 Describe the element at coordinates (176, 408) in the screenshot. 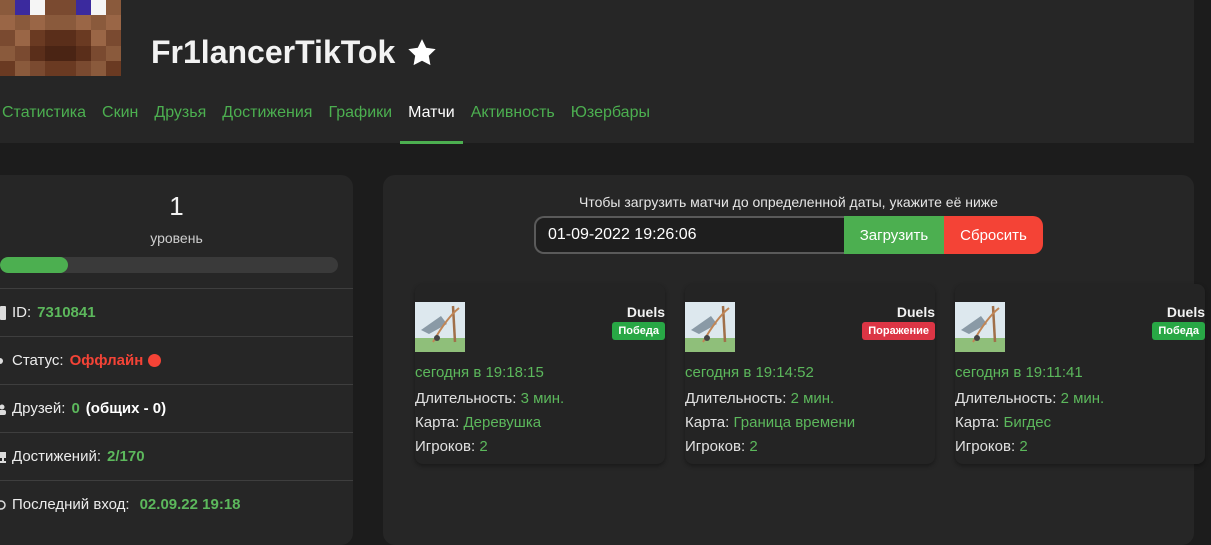

I see `stat-friends: Друзей: 0 (общих - 0)` at that location.